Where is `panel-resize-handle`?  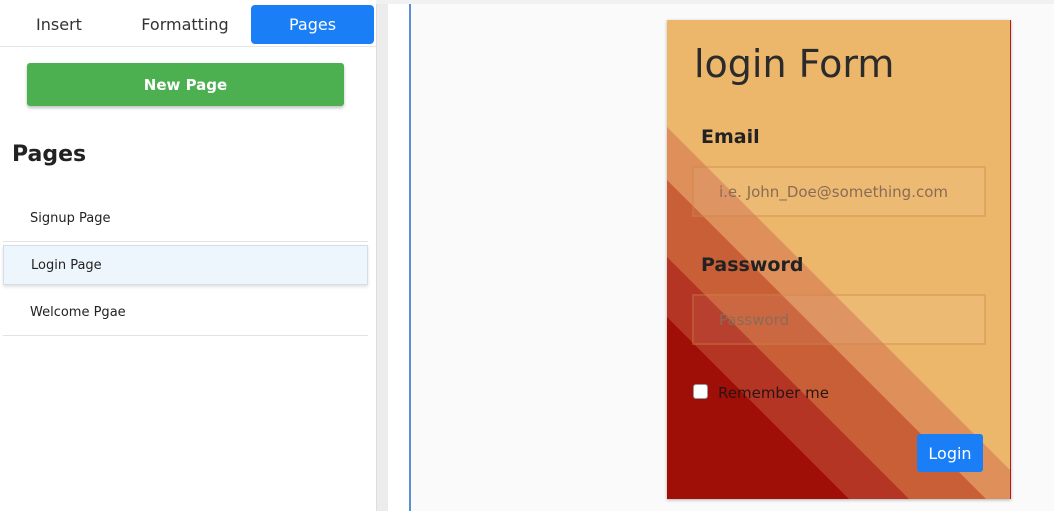
panel-resize-handle is located at coordinates (382, 257).